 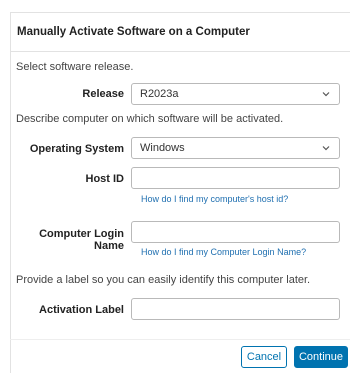 I want to click on login-name-field, so click(x=235, y=232).